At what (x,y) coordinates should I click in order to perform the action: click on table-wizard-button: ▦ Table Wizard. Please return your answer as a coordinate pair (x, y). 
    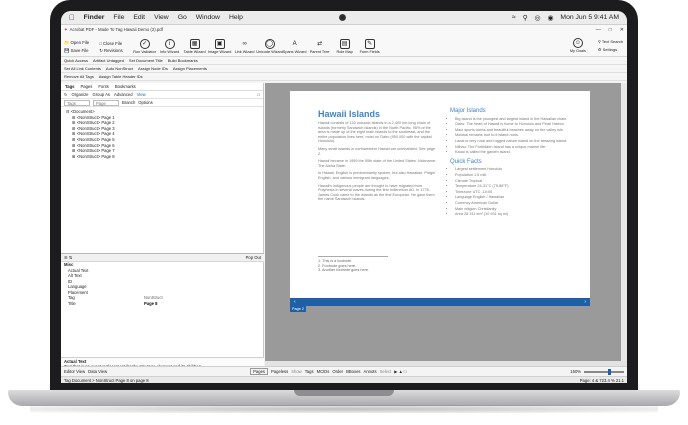
    Looking at the image, I should click on (195, 46).